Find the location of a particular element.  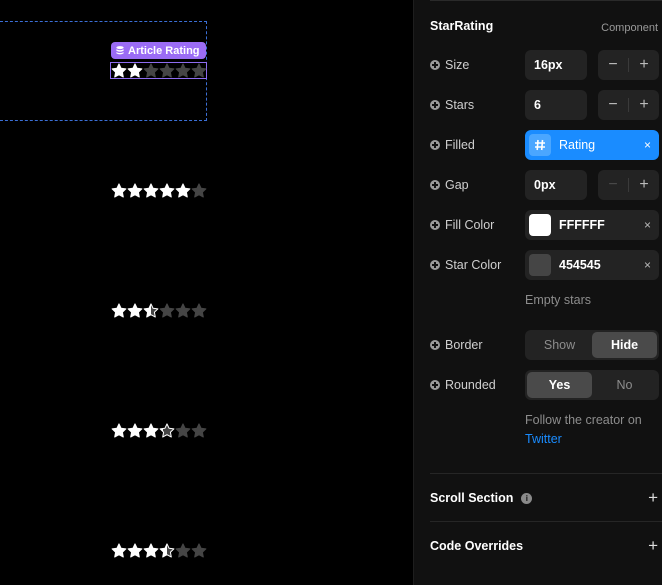

add-scroll-section-button: + is located at coordinates (653, 498).